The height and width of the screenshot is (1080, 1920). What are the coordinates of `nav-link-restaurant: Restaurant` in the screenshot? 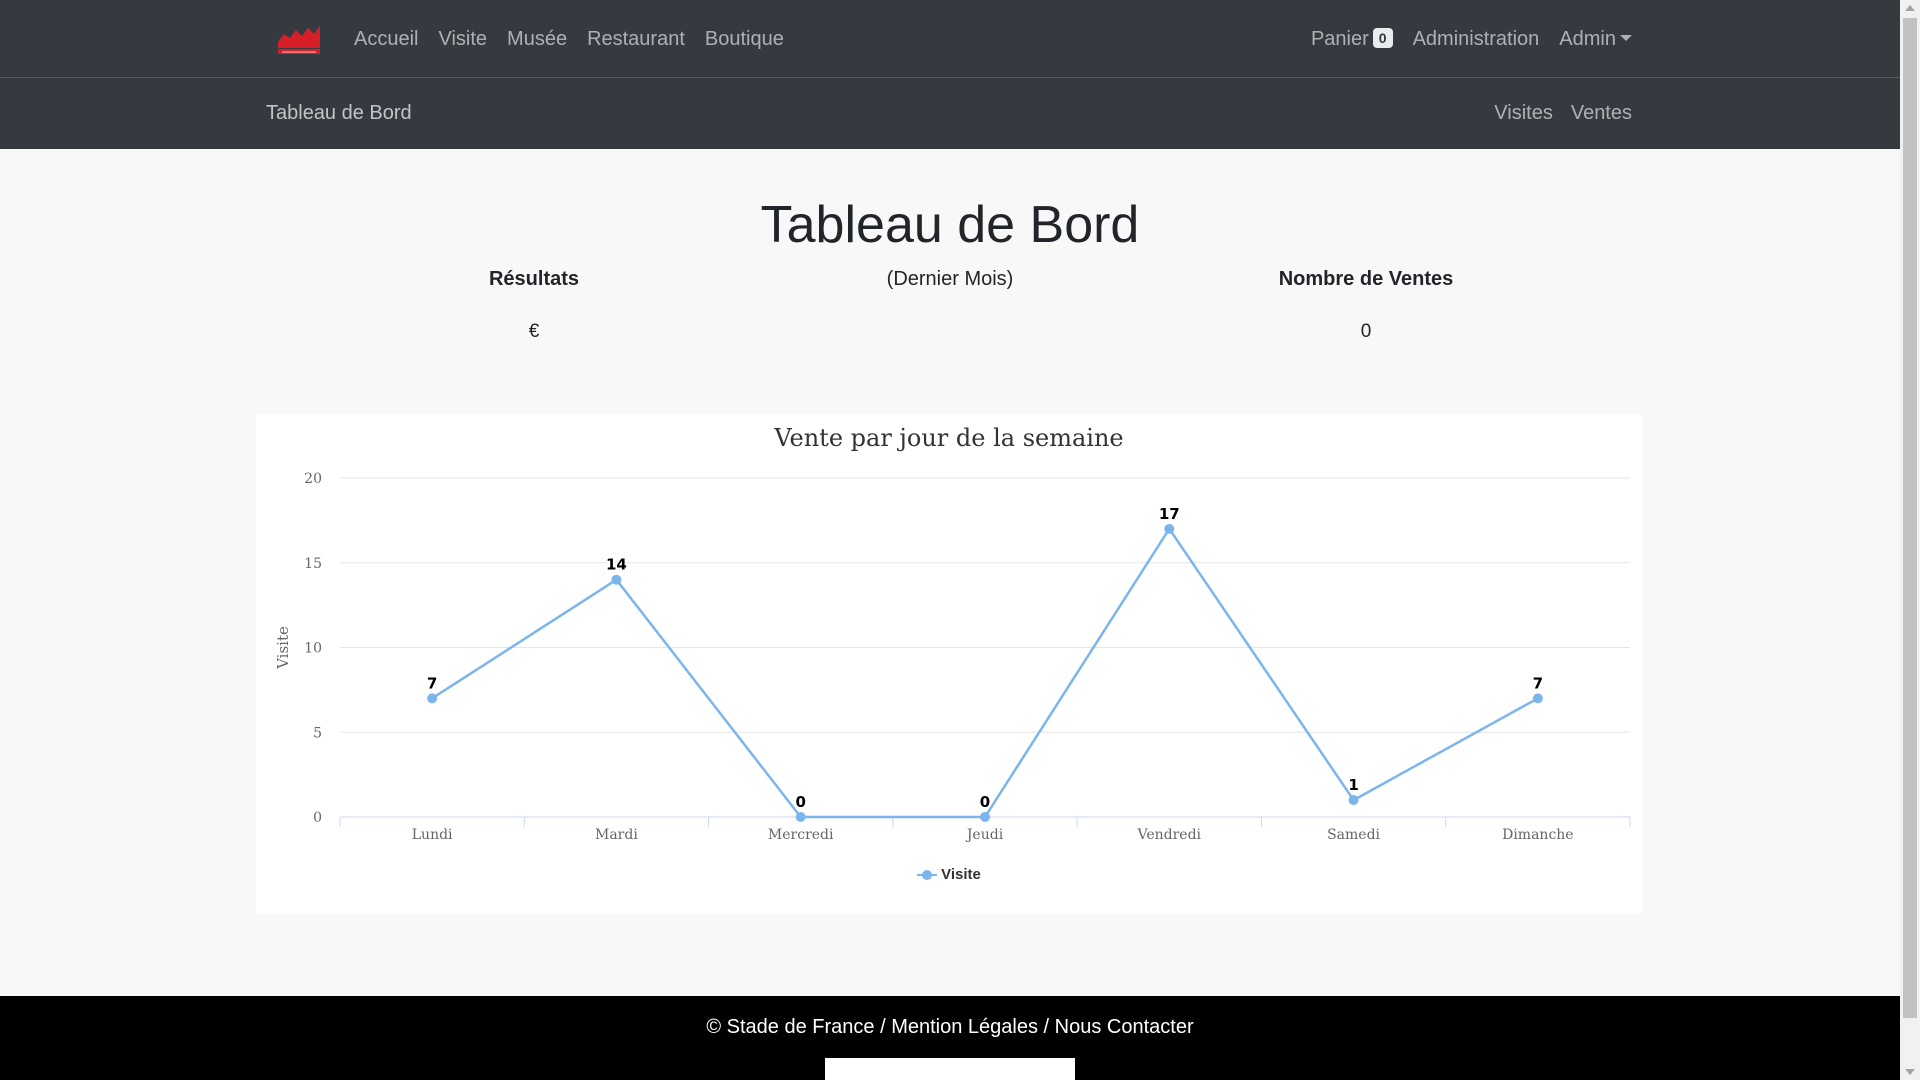 It's located at (636, 39).